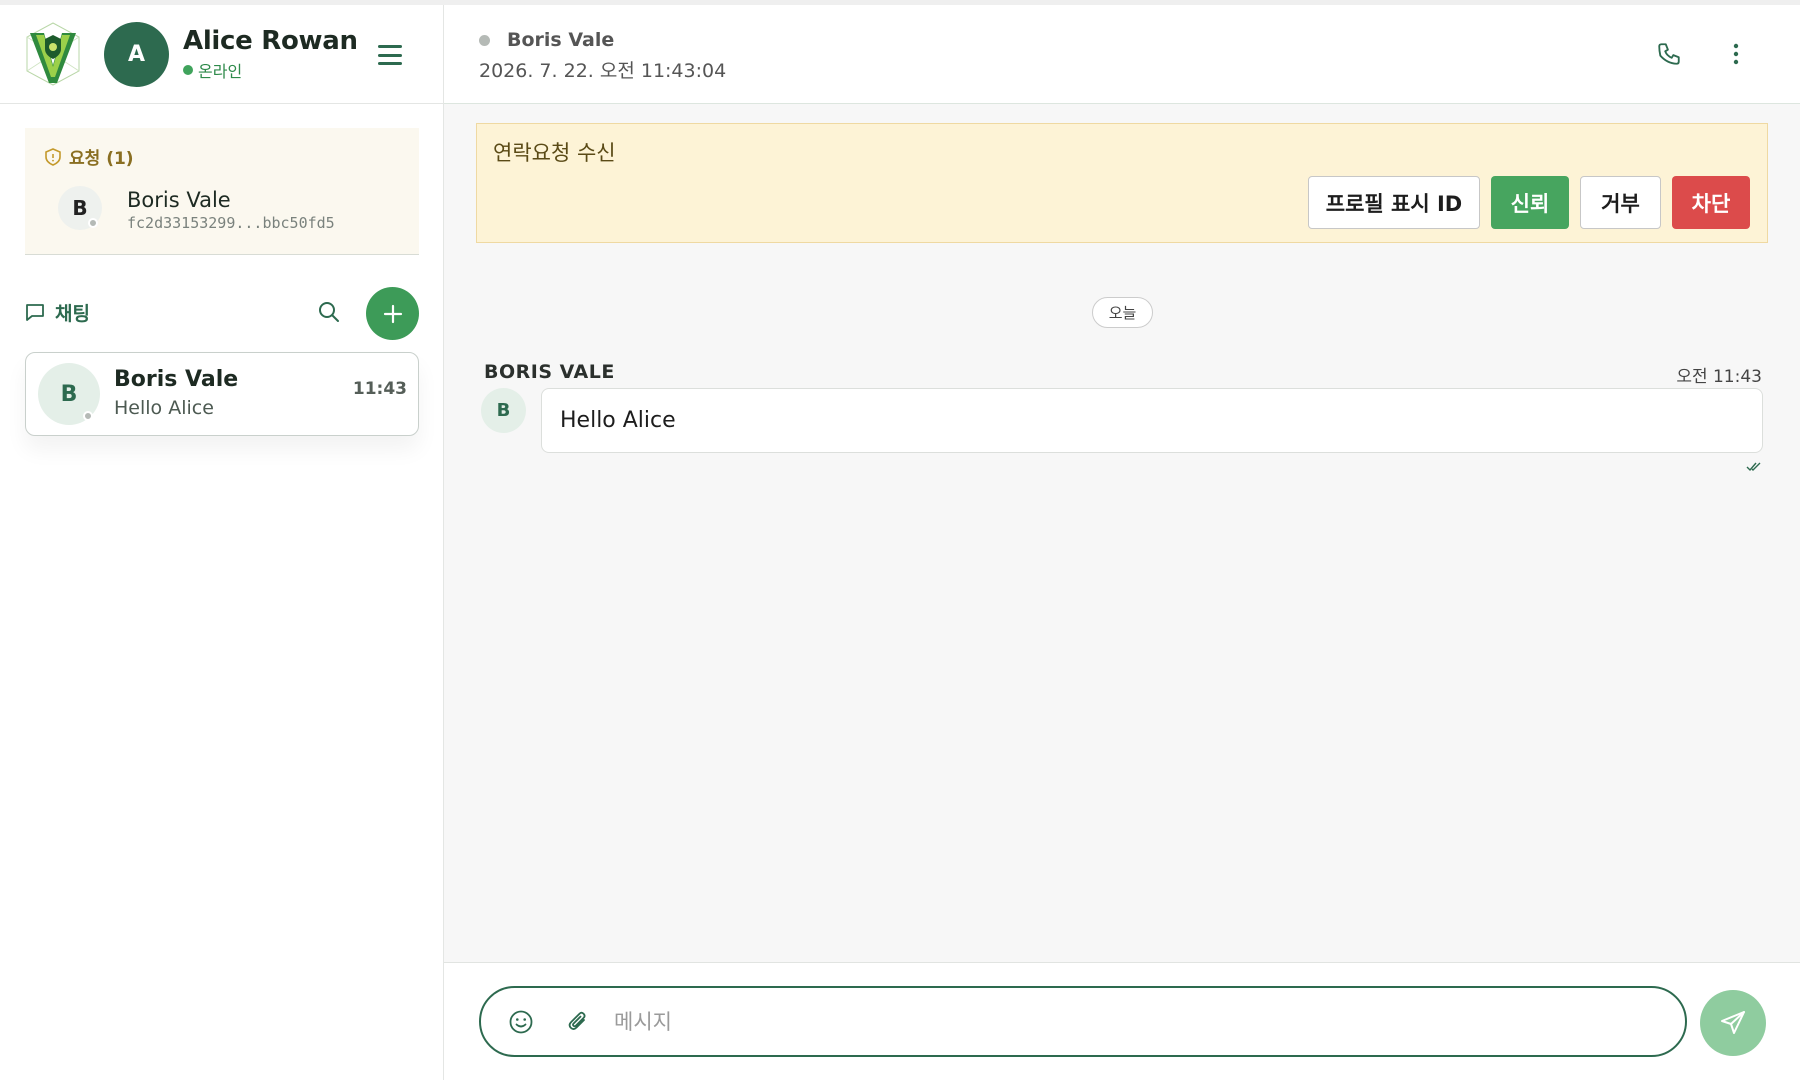 The height and width of the screenshot is (1080, 1800). I want to click on composer-area, so click(1122, 1021).